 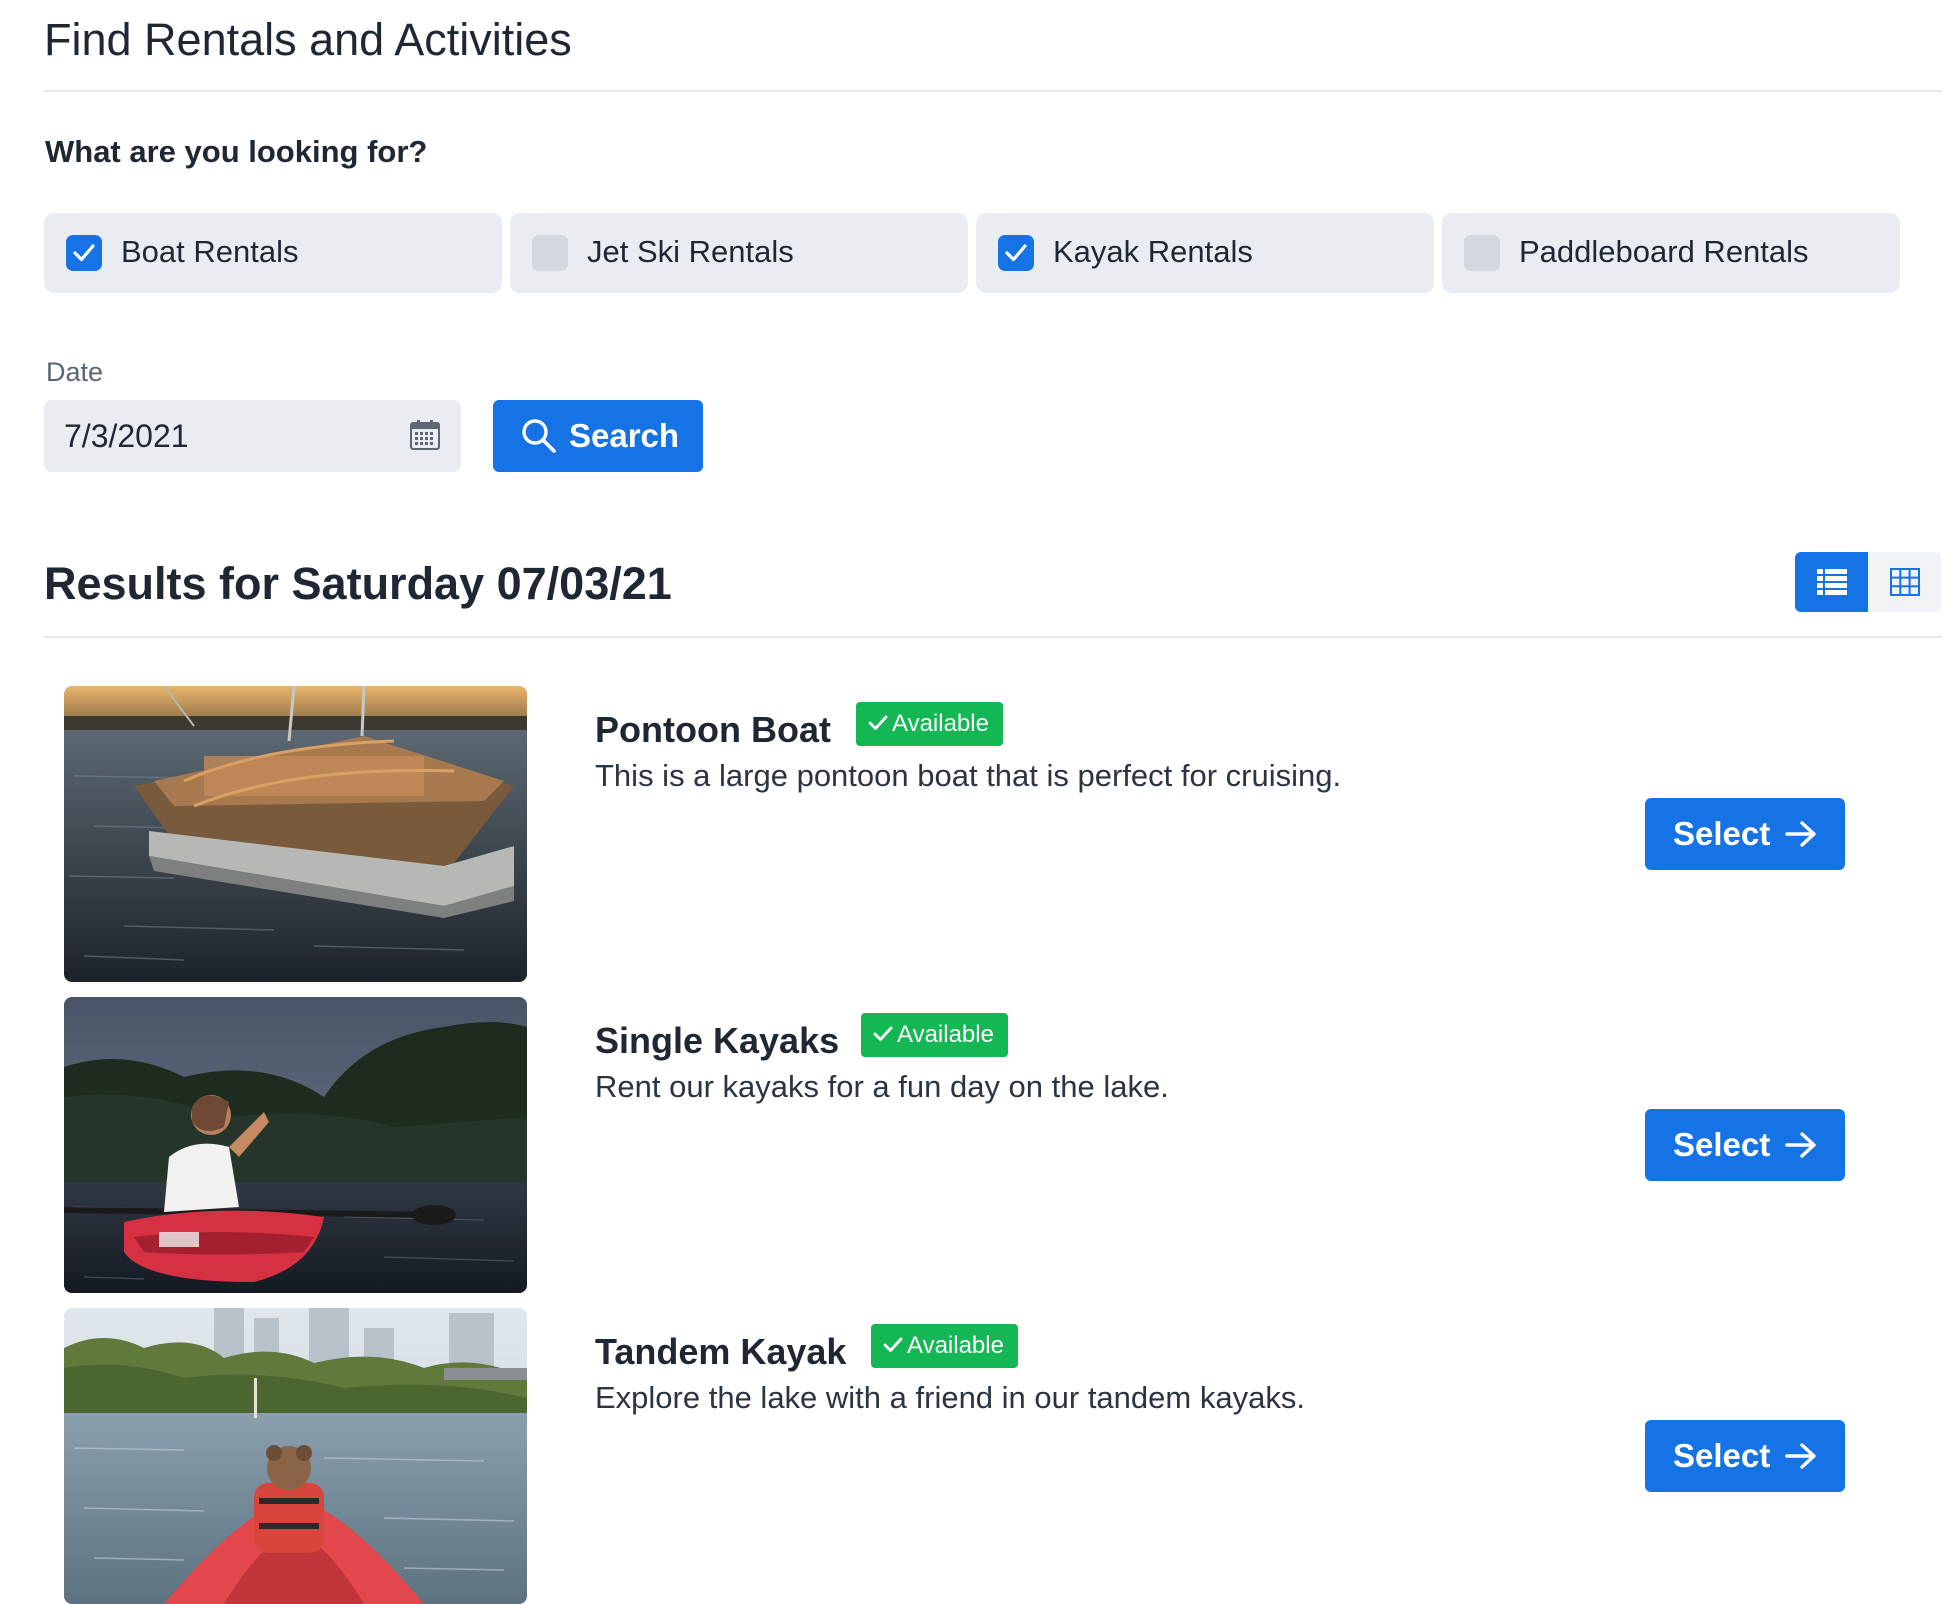 I want to click on list-view-icon, so click(x=1832, y=582).